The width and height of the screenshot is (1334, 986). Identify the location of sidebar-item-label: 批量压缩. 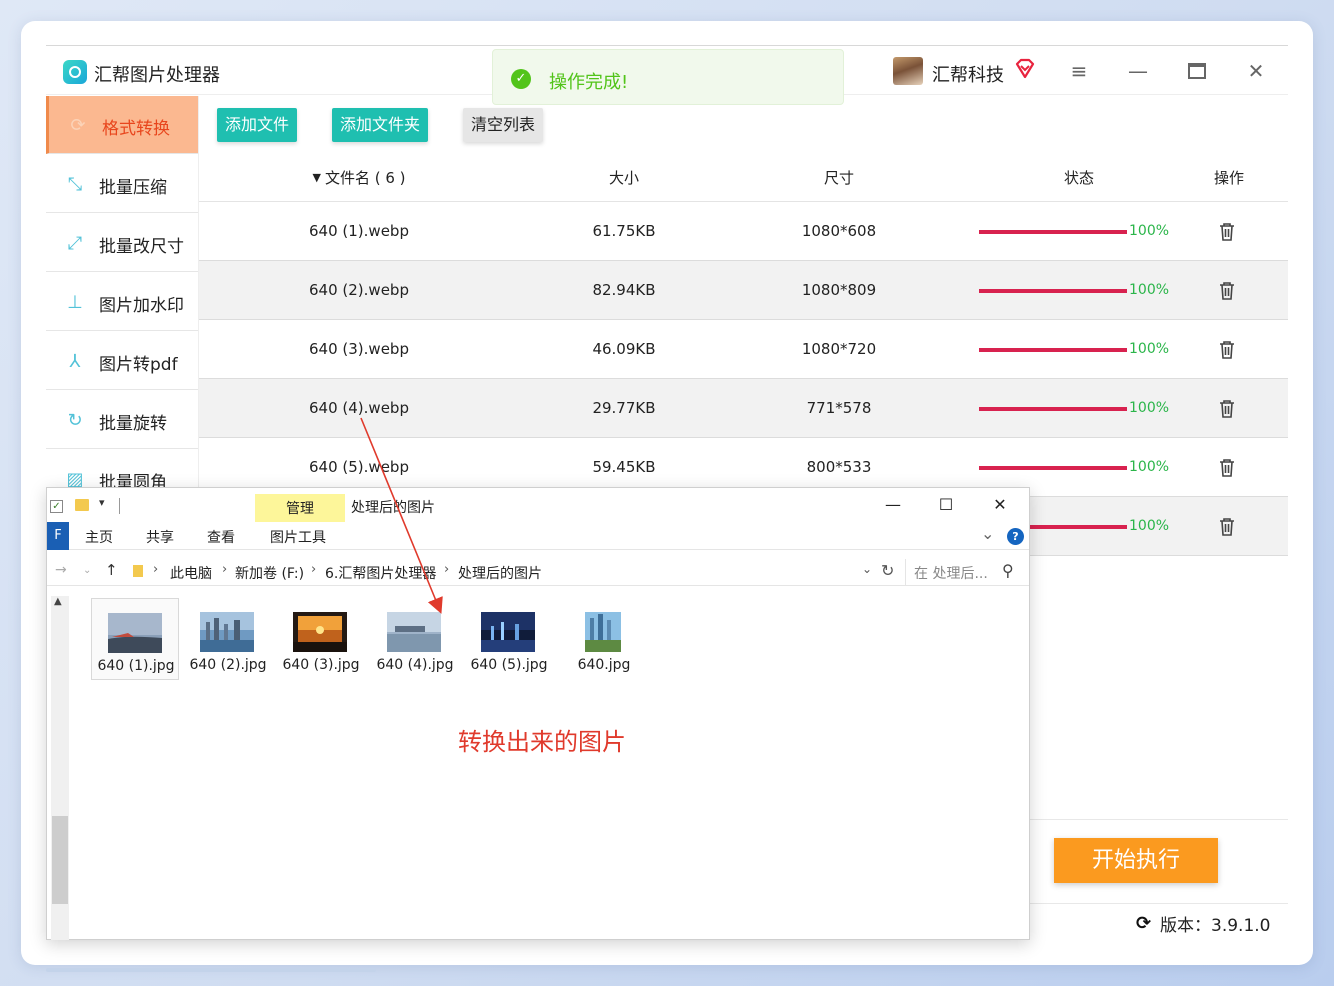
(133, 188).